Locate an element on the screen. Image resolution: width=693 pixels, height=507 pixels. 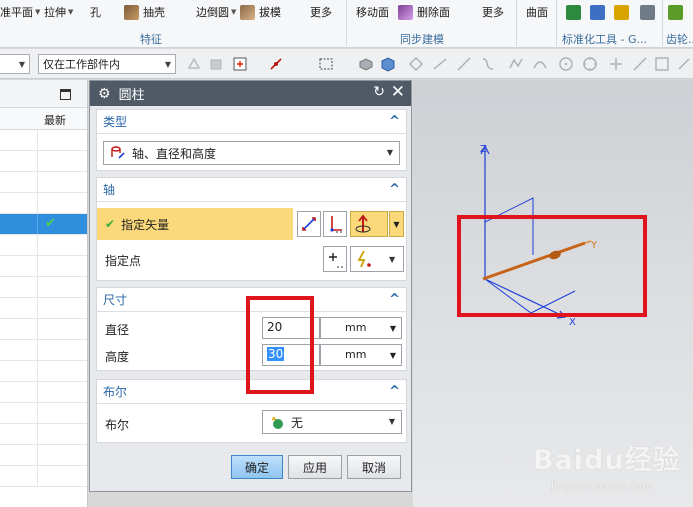
group-sync-modeling: 同步建模 is located at coordinates (422, 39).